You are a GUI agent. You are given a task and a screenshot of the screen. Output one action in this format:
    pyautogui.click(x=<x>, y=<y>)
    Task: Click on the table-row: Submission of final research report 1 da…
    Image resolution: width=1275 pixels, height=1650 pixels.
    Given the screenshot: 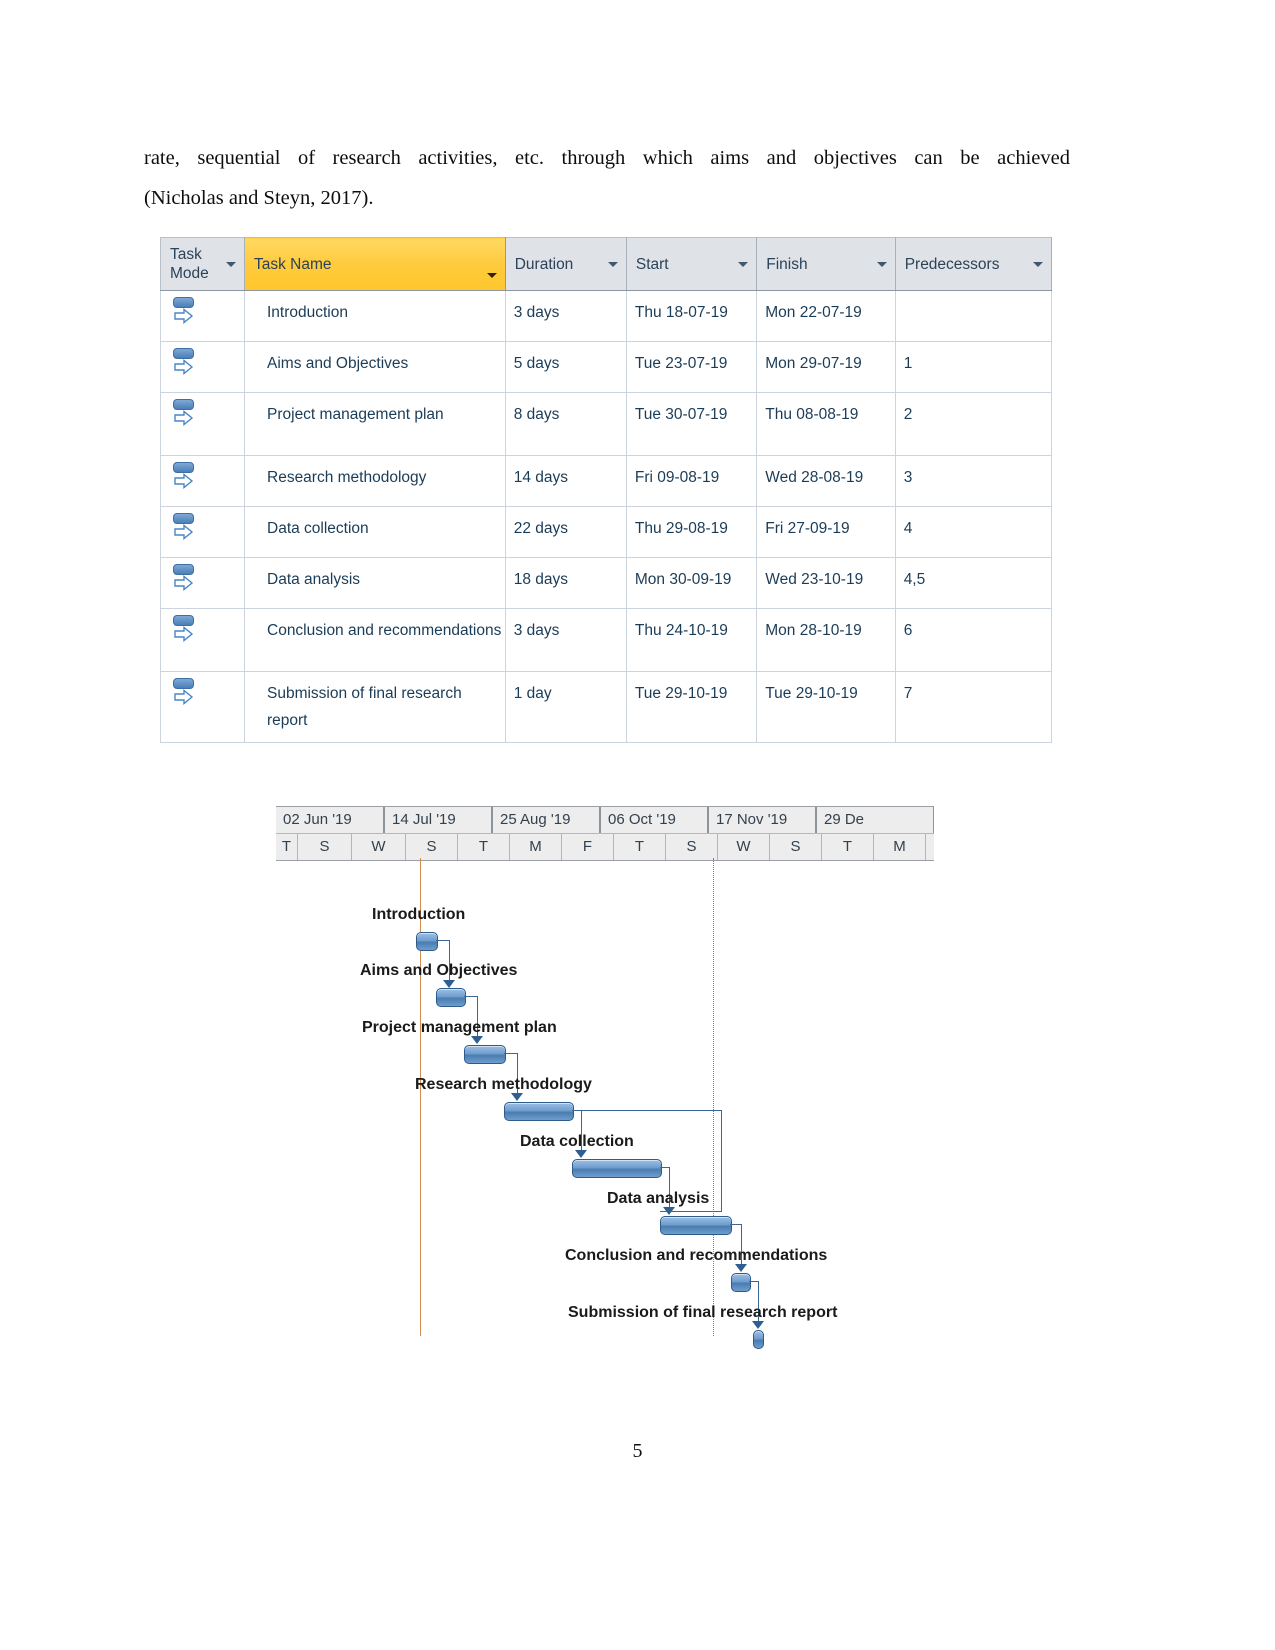 What is the action you would take?
    pyautogui.click(x=606, y=707)
    